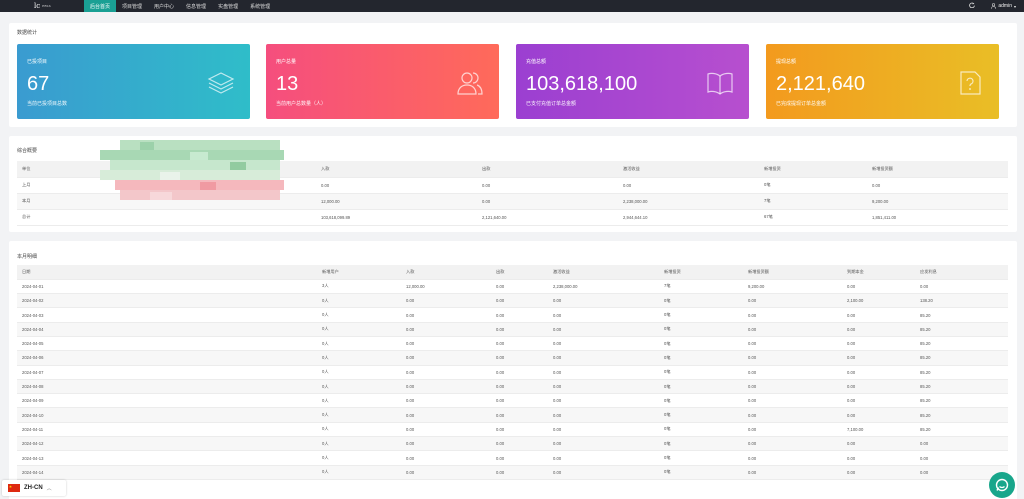  Describe the element at coordinates (512, 344) in the screenshot. I see `table-row: 2024-04-05 0人 0.00 0.00 0.00 0笔 0.00 0.00 85.20` at that location.